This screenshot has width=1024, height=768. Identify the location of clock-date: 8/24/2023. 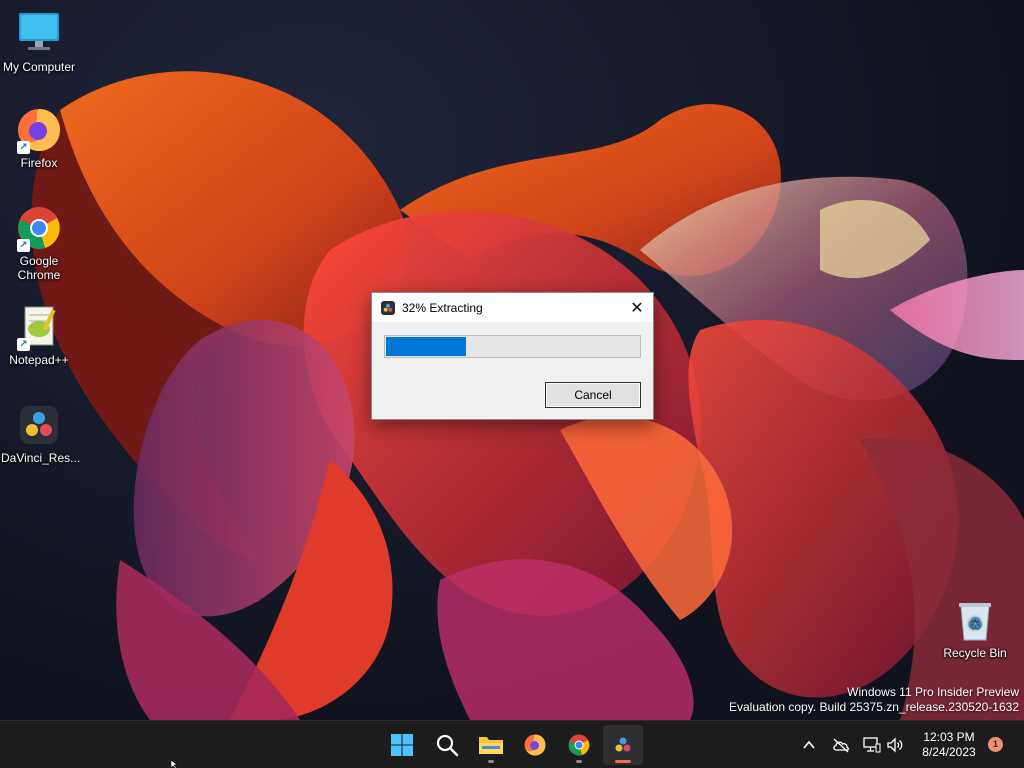
(949, 752).